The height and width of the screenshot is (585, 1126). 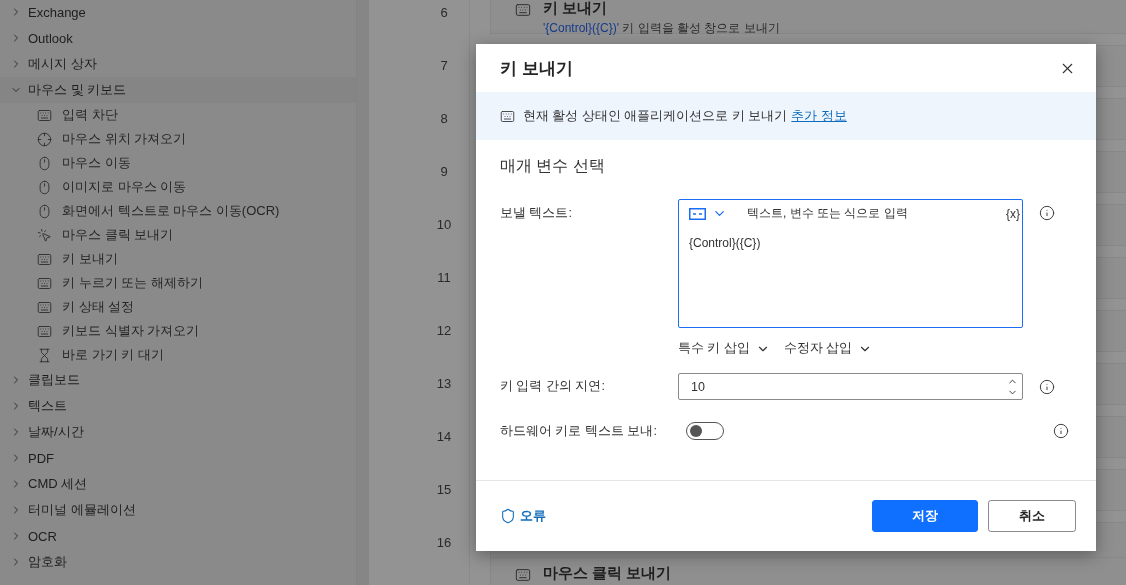 I want to click on line-number: 15, so click(x=444, y=489).